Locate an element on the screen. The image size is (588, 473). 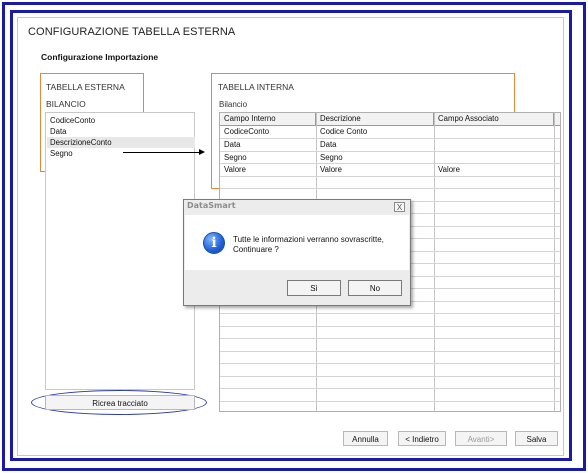
dialog-title: DataSmart is located at coordinates (211, 205).